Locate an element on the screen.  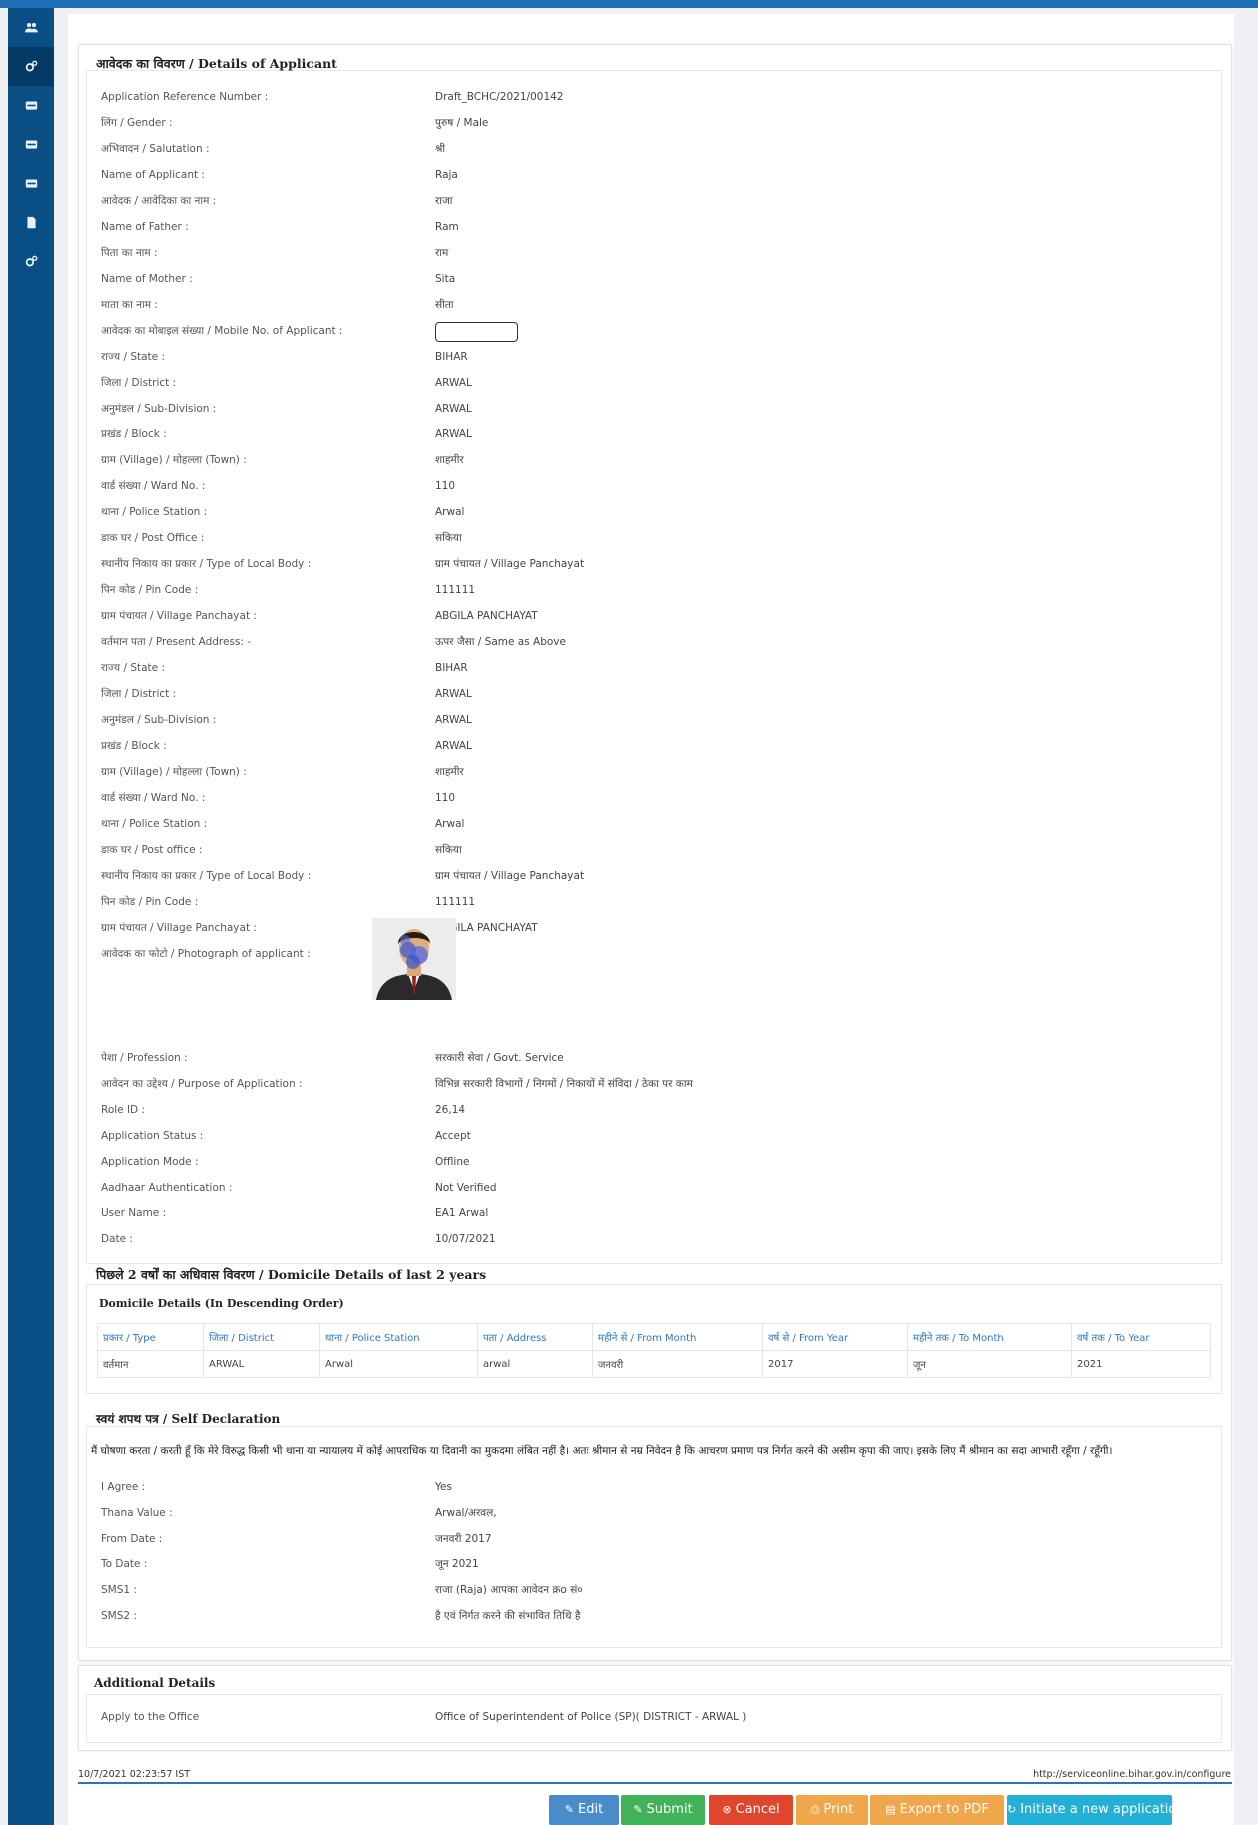
field-row: Application Status : Accept is located at coordinates (661, 1136).